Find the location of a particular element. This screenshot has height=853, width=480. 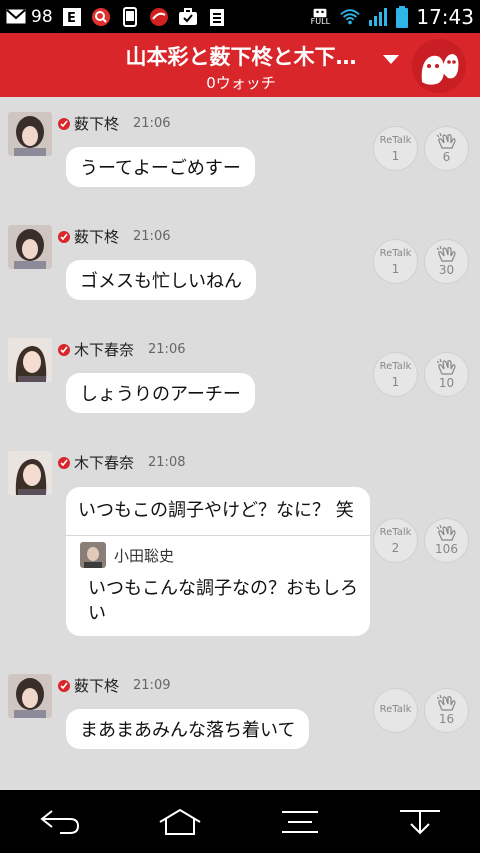

clap-button: 16 is located at coordinates (446, 710).